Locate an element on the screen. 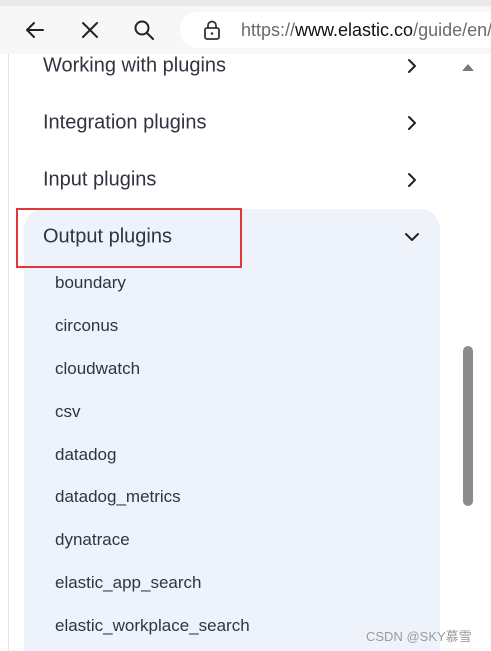 This screenshot has width=491, height=651. highlight-annotation is located at coordinates (129, 238).